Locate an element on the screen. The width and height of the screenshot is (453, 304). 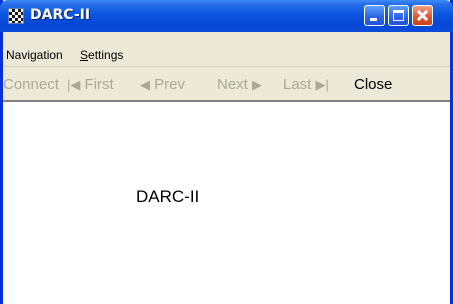
window-title: DARC-II is located at coordinates (60, 15).